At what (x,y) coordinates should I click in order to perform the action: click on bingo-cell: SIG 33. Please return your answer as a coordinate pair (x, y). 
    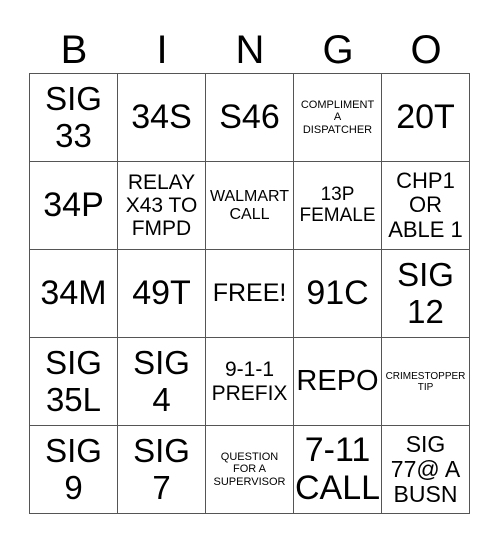
    Looking at the image, I should click on (74, 118).